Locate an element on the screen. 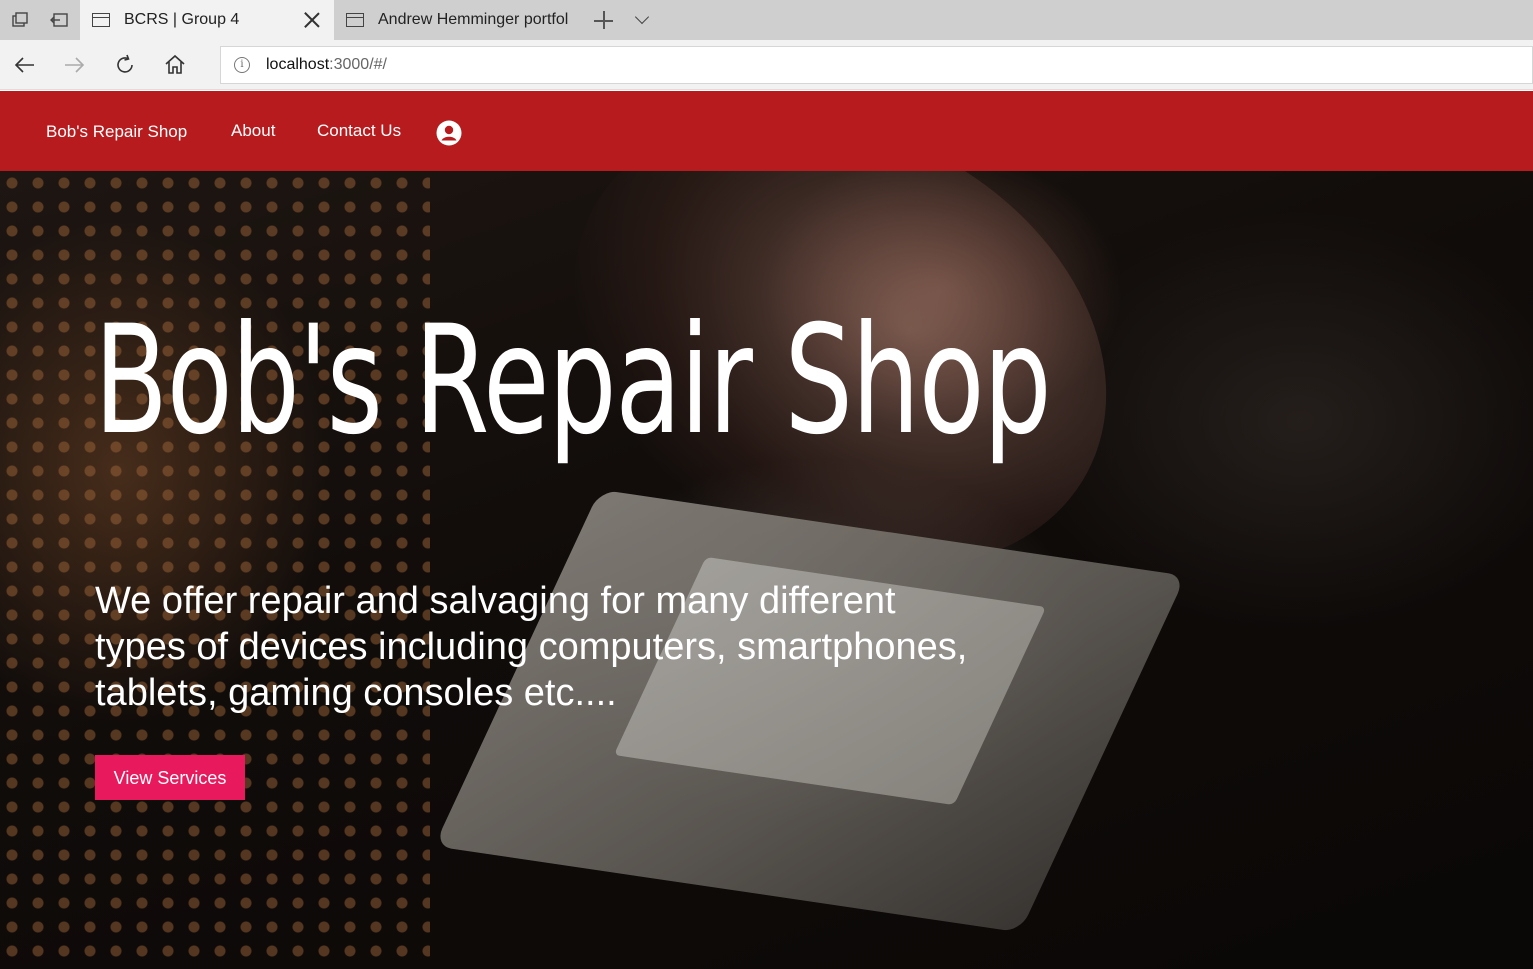  home-icon is located at coordinates (175, 65).